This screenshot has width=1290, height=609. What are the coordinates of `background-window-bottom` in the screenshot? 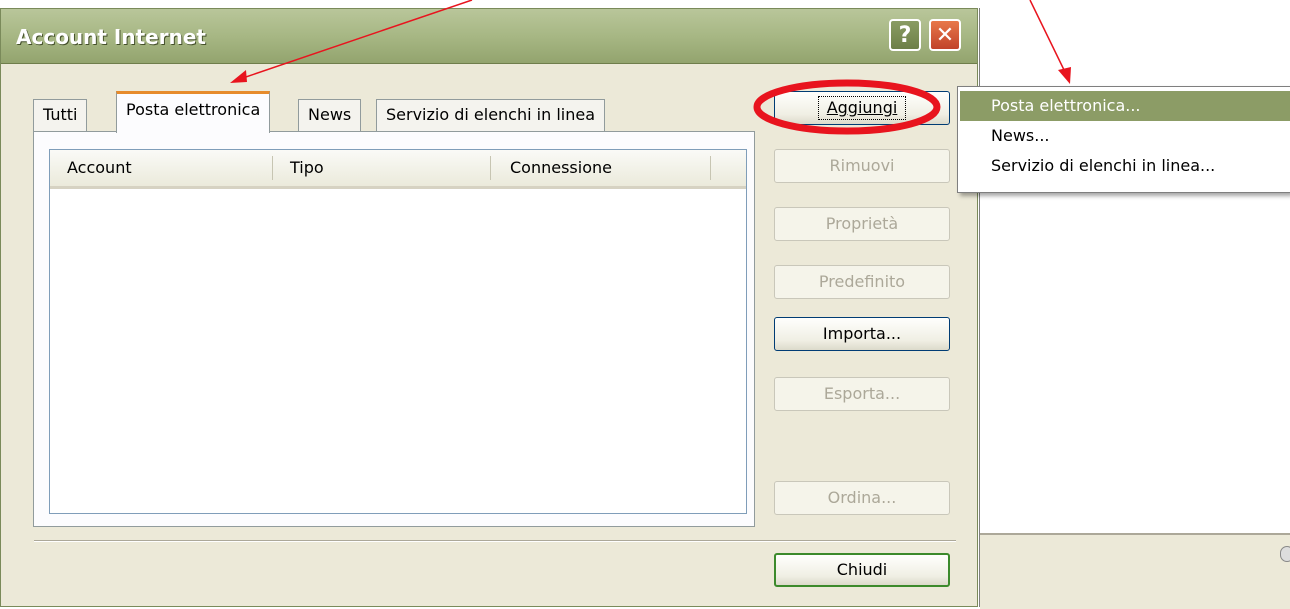 It's located at (1135, 571).